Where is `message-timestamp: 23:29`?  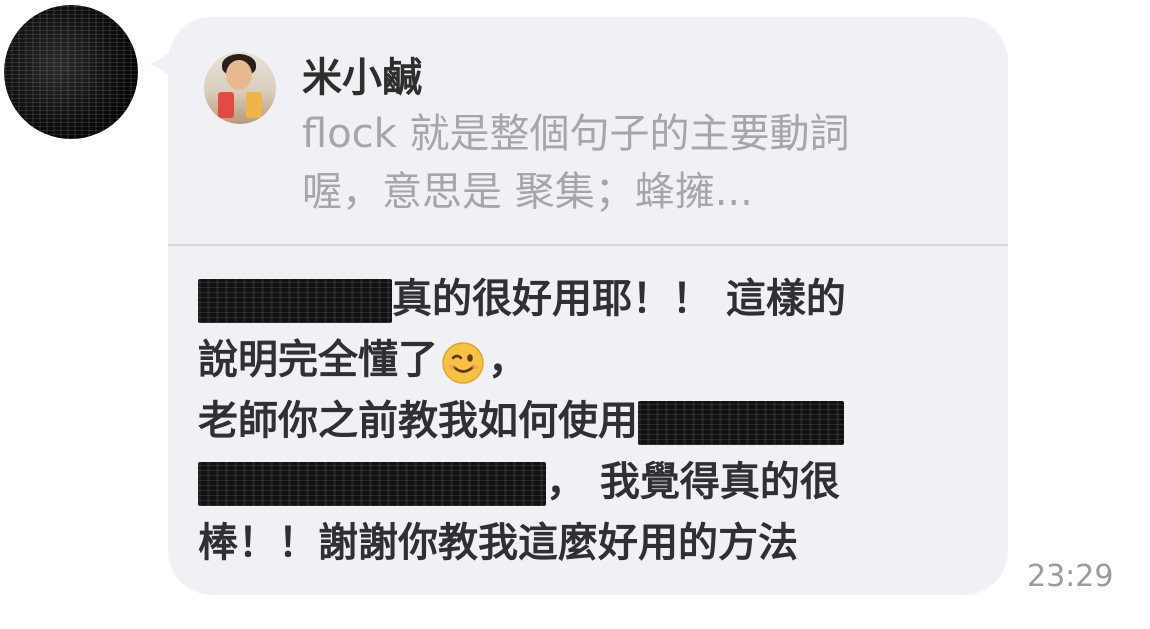
message-timestamp: 23:29 is located at coordinates (1070, 576).